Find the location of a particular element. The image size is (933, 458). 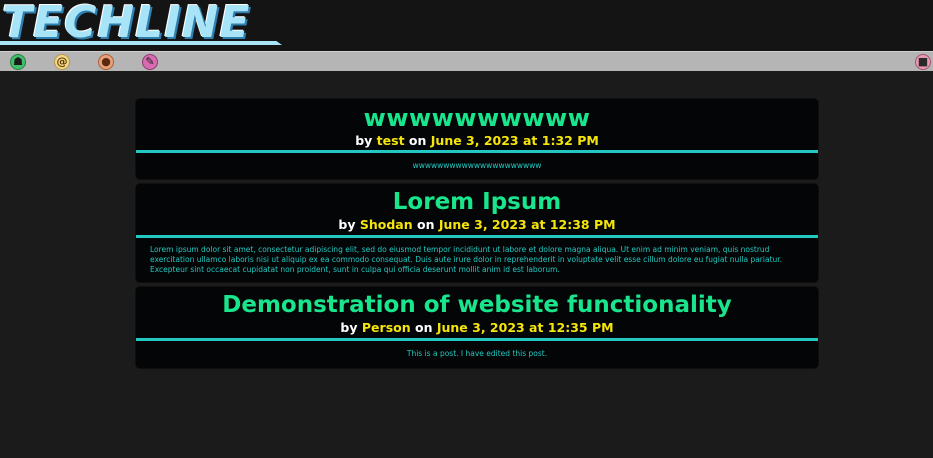

at-icon: @ is located at coordinates (62, 62).